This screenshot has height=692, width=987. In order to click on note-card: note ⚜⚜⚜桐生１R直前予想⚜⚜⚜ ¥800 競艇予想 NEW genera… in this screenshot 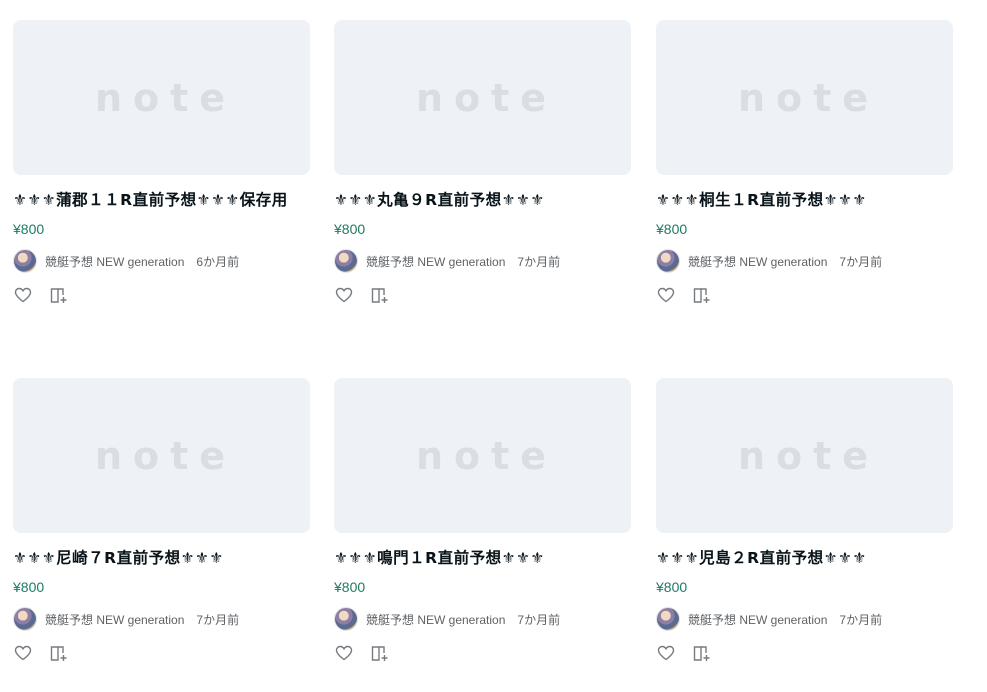, I will do `click(805, 162)`.